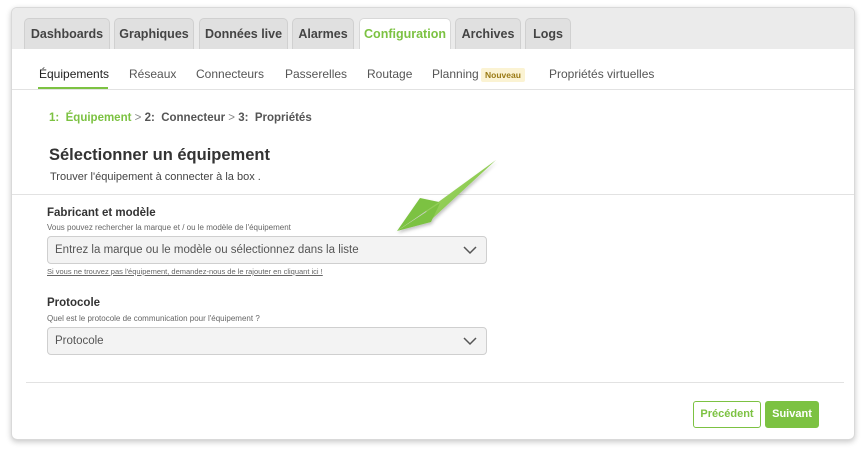 Image resolution: width=868 pixels, height=453 pixels. I want to click on subnav-equipements: Équipements, so click(74, 74).